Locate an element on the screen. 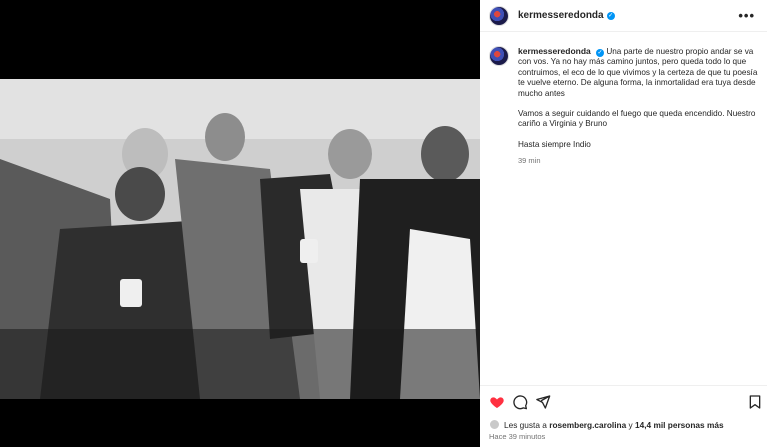 This screenshot has width=767, height=447. caption-avatar is located at coordinates (499, 56).